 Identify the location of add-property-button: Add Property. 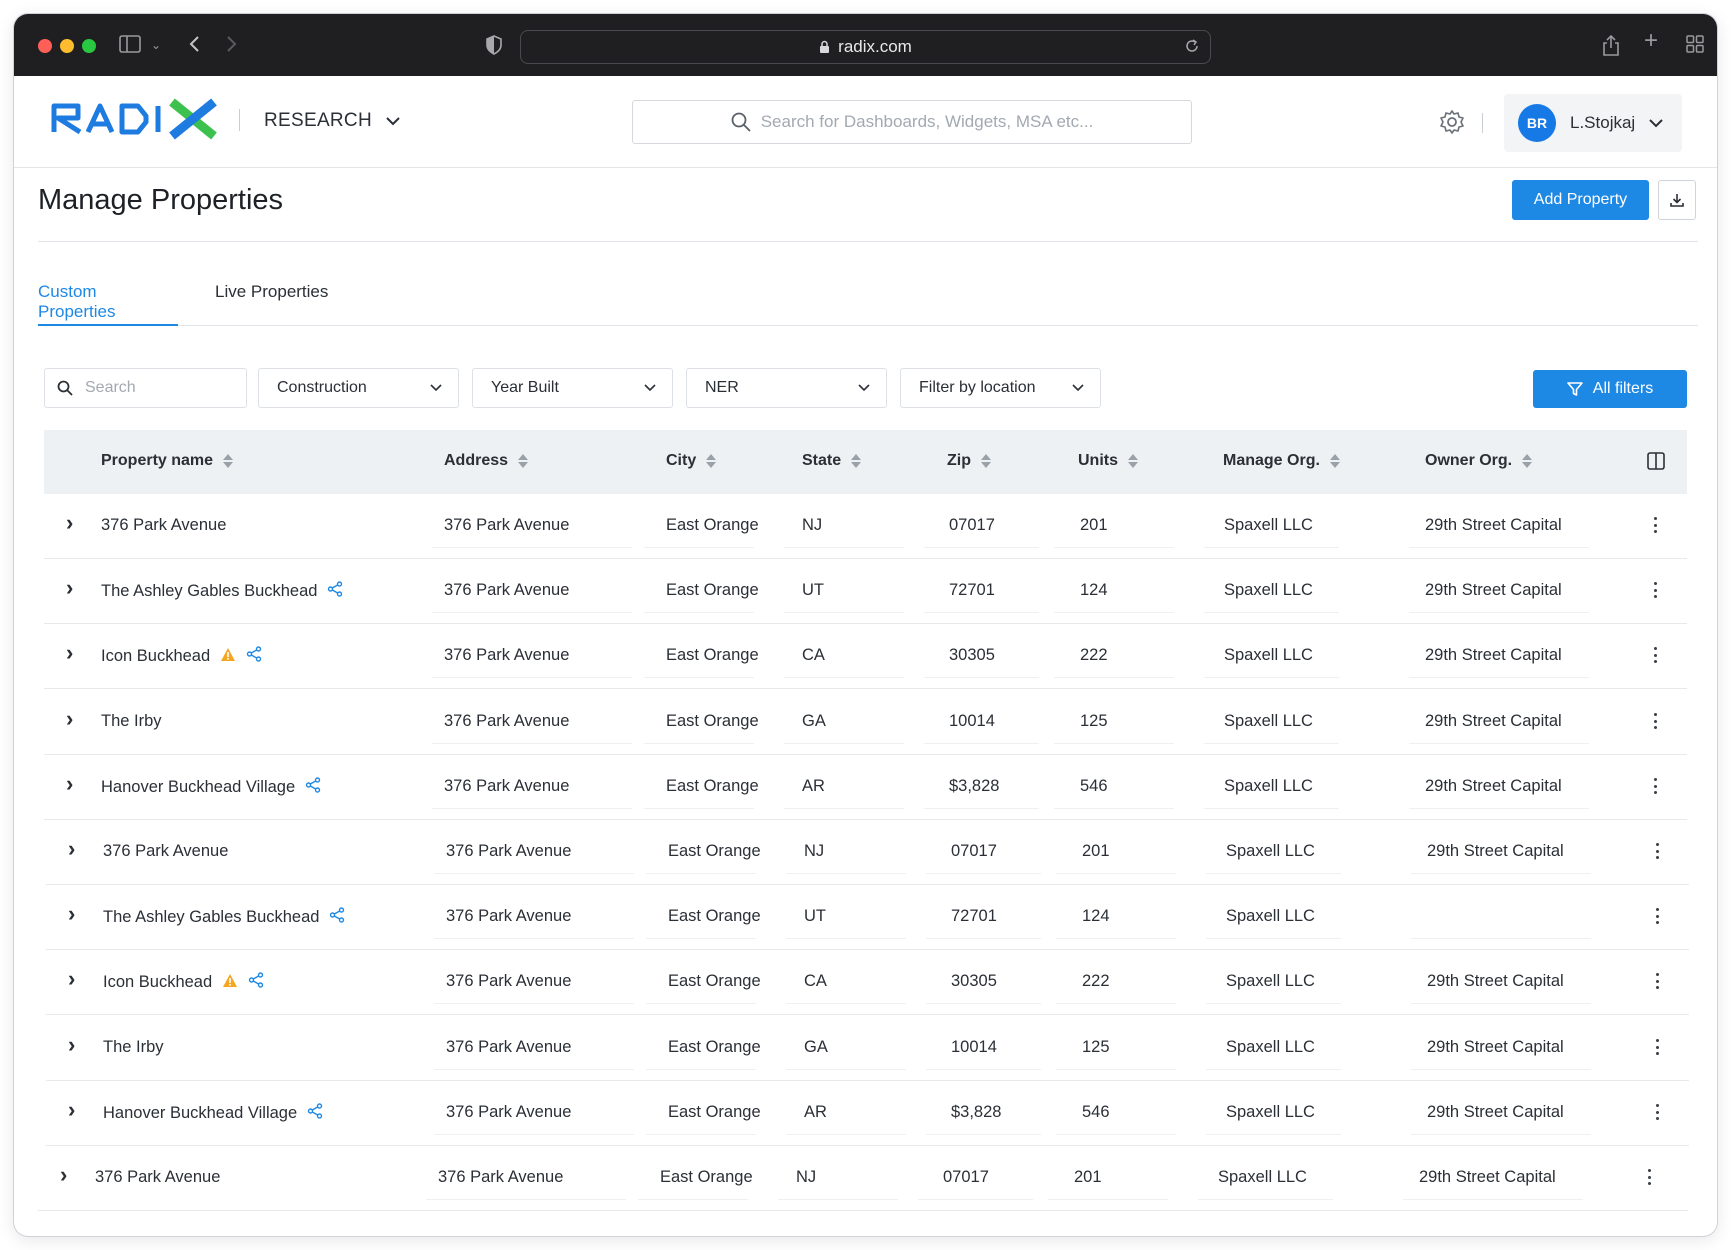
(1580, 200).